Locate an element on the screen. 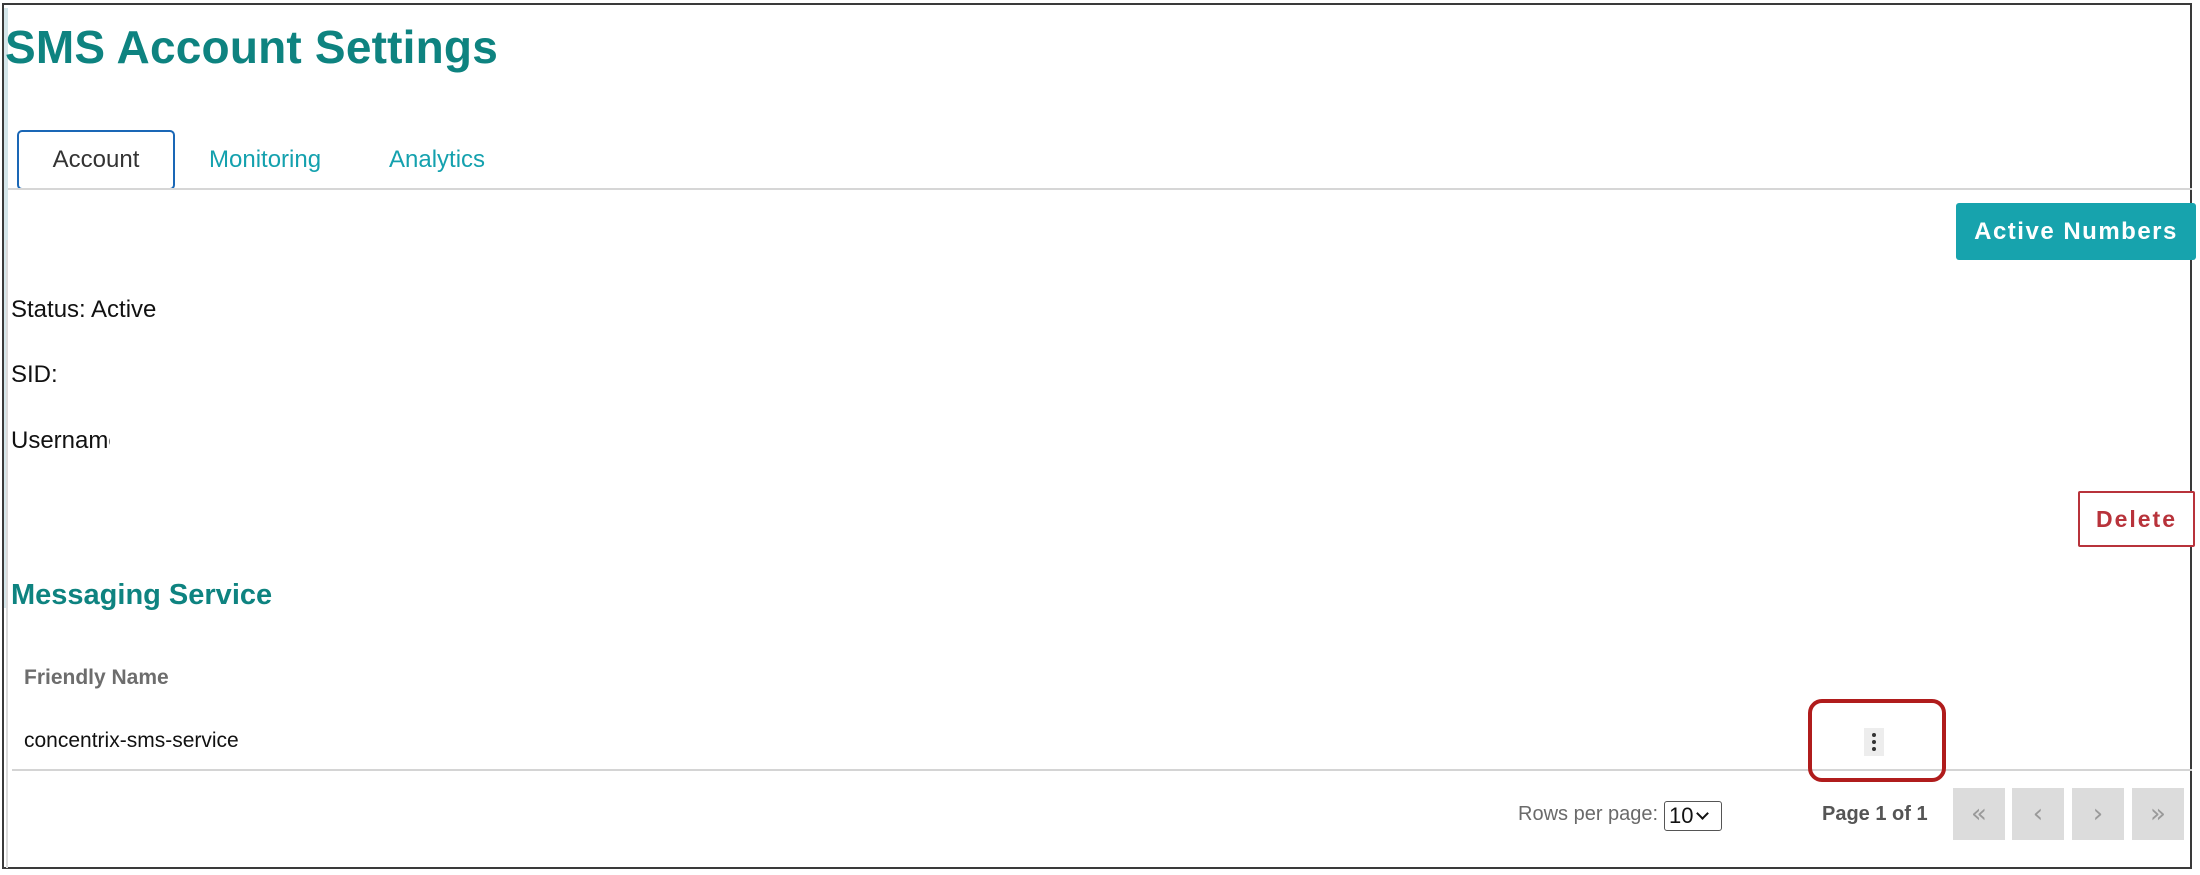 The image size is (2200, 875). tab-account: Account is located at coordinates (96, 160).